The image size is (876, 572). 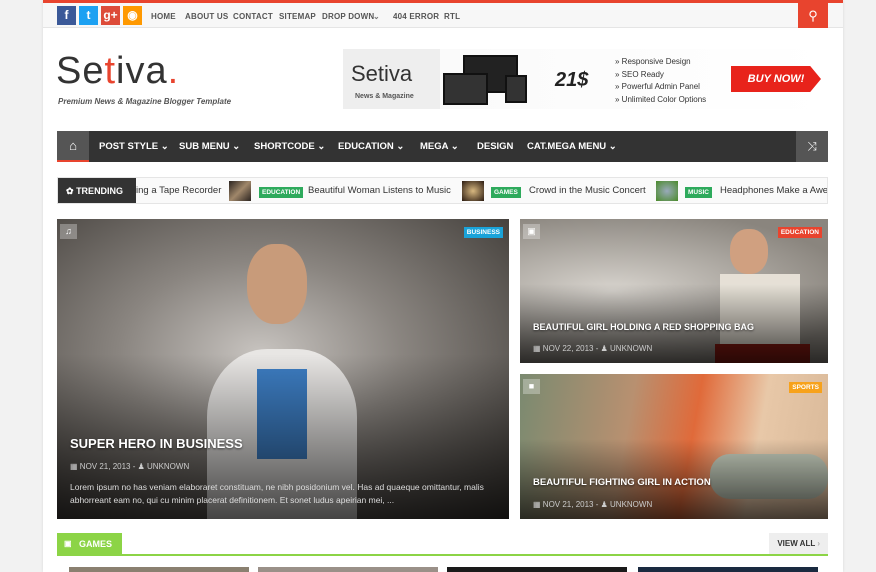 I want to click on trending-item: Crowd in the Music Concert, so click(x=587, y=190).